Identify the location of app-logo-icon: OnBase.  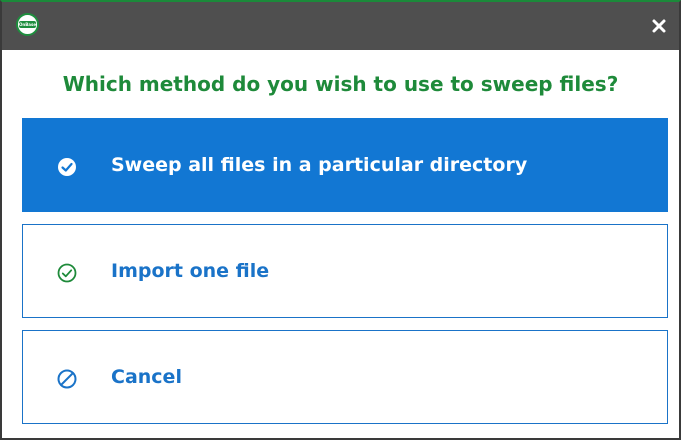
(27, 24).